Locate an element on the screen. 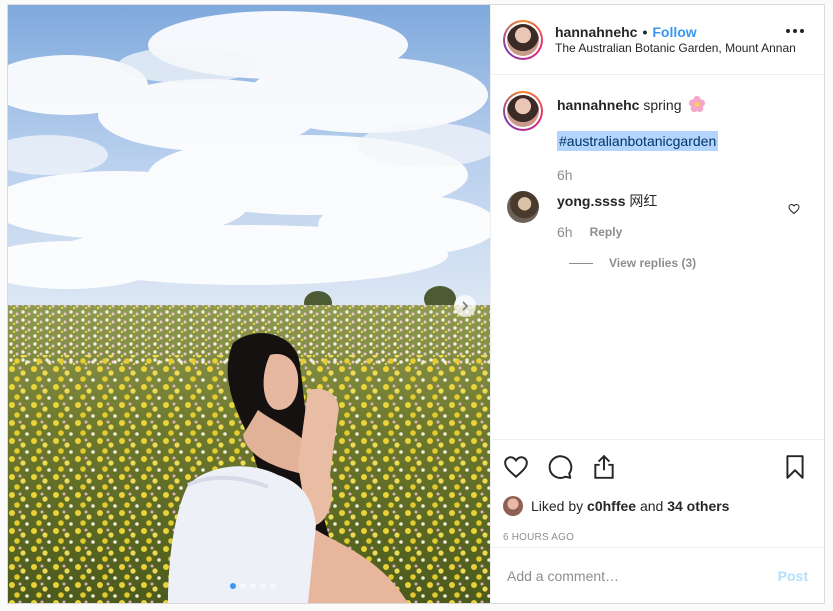  liker-avatar is located at coordinates (513, 506).